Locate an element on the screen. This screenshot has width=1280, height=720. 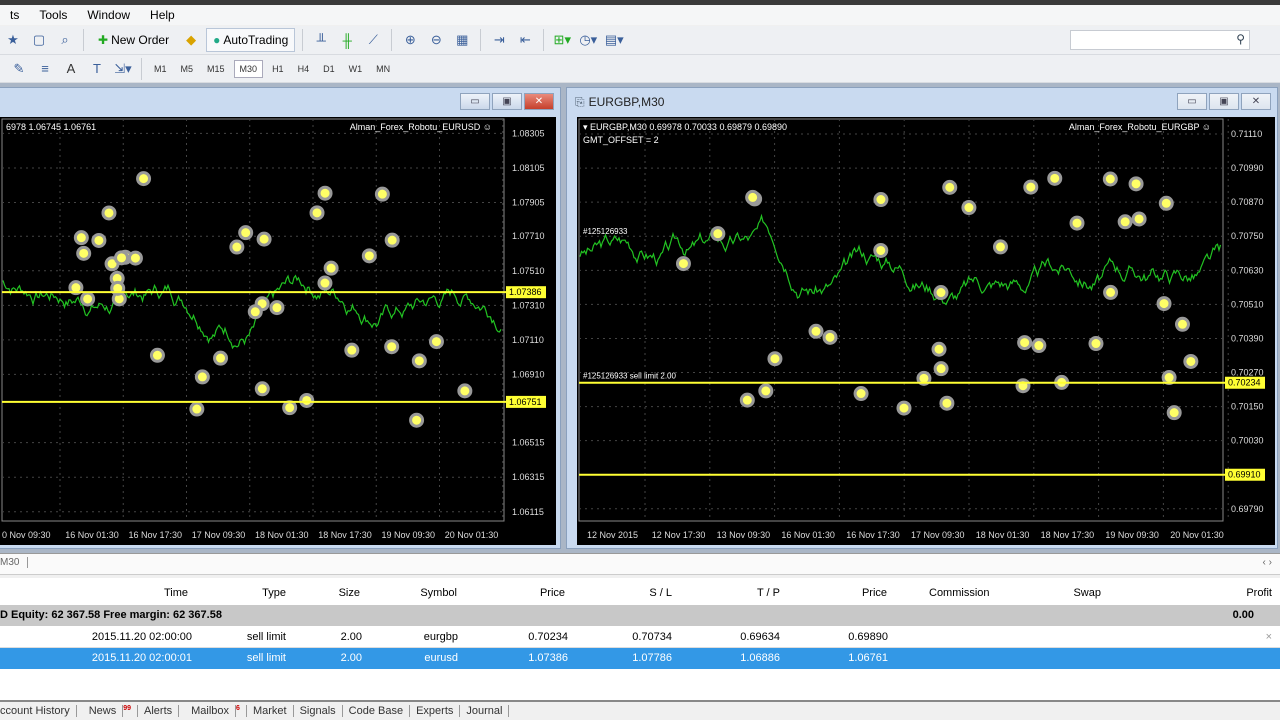
timeframe-m30: M30 is located at coordinates (248, 68).